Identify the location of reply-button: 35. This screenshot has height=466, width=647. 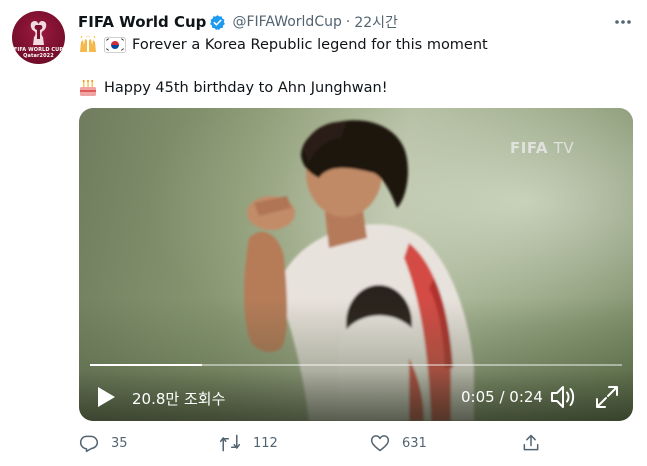
(103, 443).